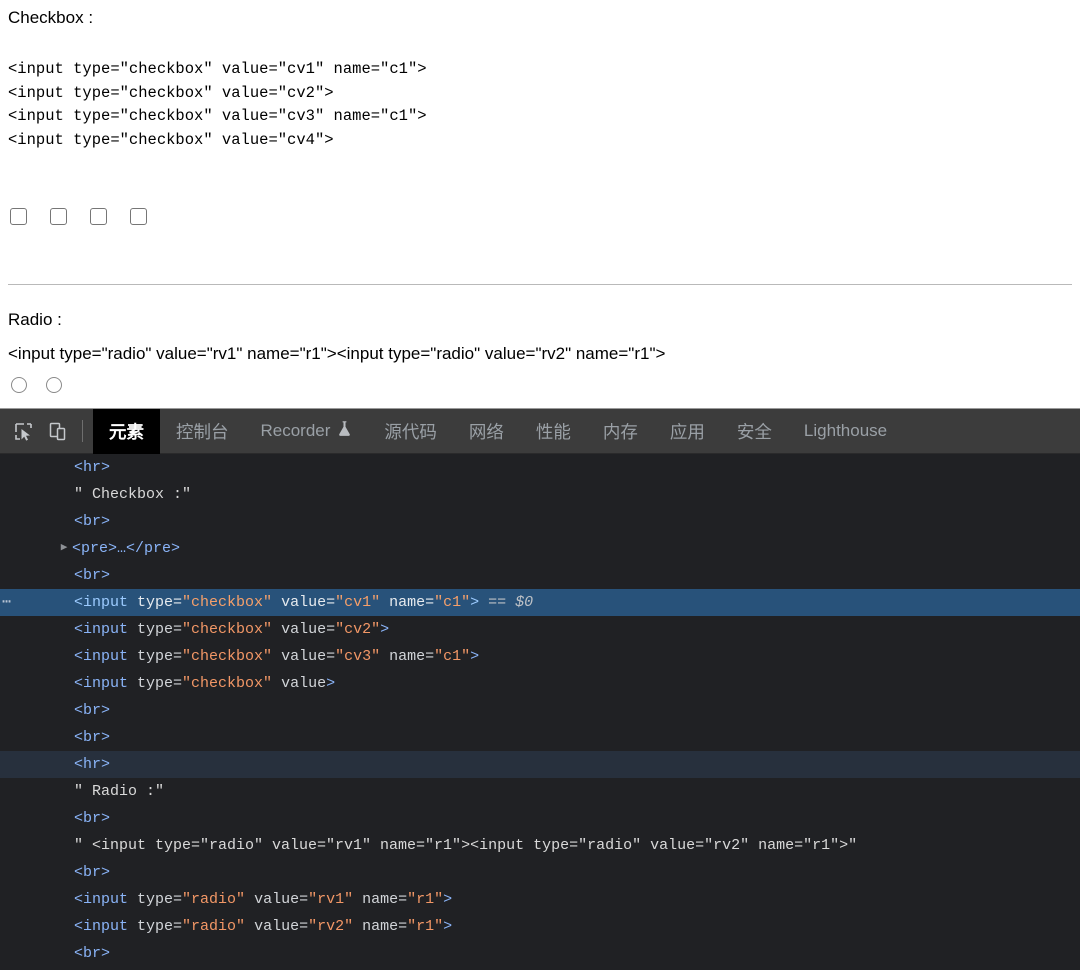 The image size is (1080, 970). I want to click on tab-performance: 性能, so click(553, 431).